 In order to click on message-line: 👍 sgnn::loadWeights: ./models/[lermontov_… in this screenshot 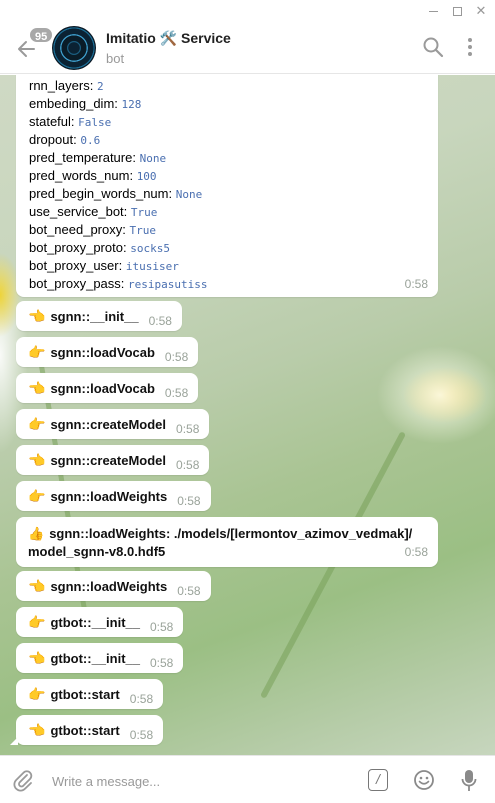, I will do `click(228, 534)`.